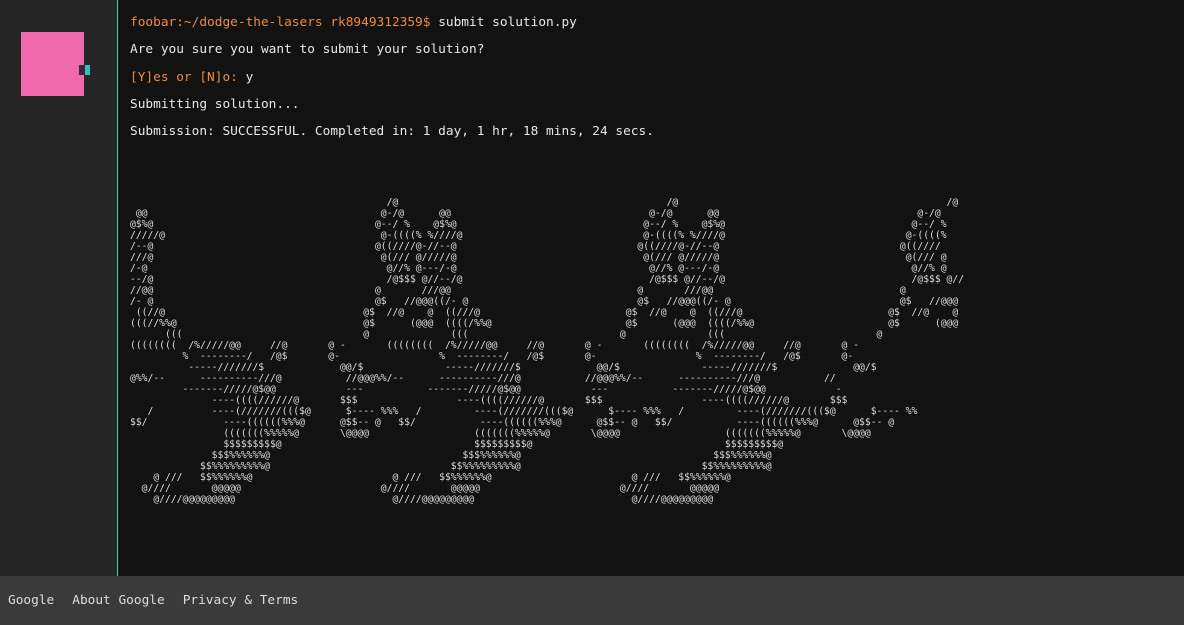  What do you see at coordinates (118, 600) in the screenshot?
I see `footer-link-about-google: About Google` at bounding box center [118, 600].